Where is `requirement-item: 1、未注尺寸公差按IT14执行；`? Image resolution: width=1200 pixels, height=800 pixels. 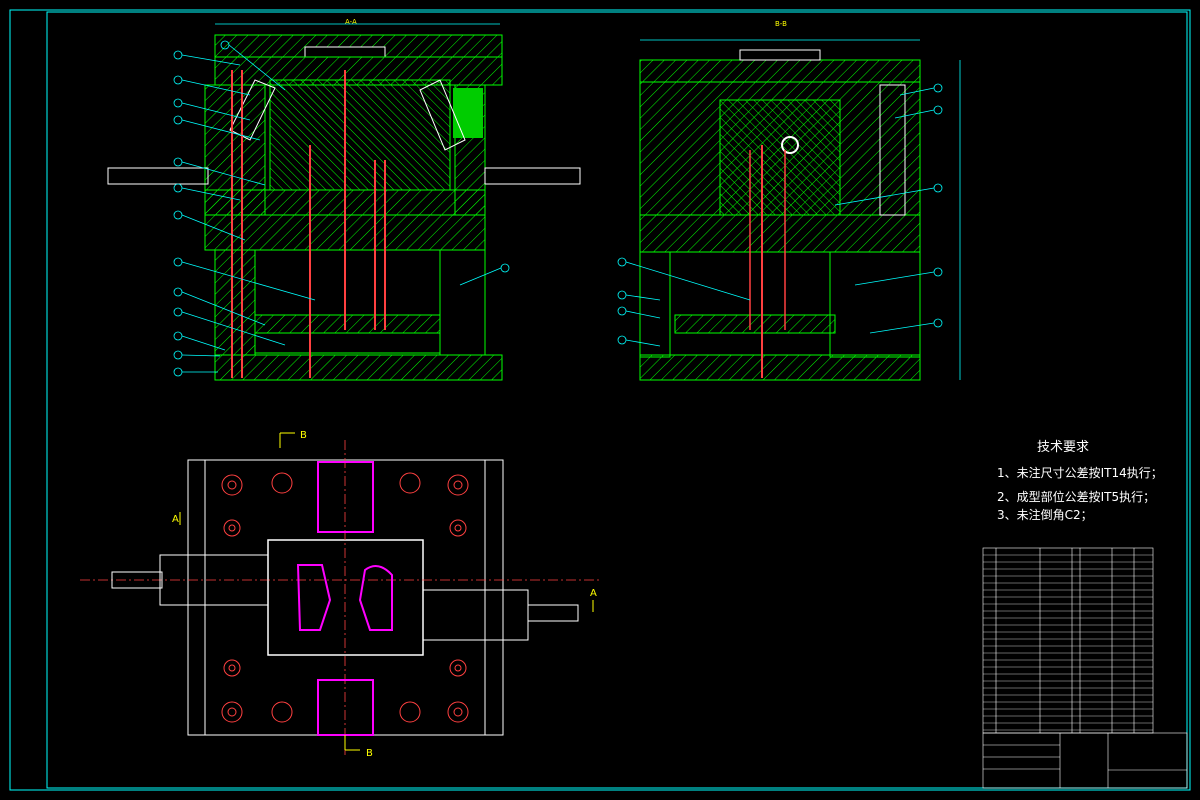
requirement-item: 1、未注尺寸公差按IT14执行； is located at coordinates (1080, 473).